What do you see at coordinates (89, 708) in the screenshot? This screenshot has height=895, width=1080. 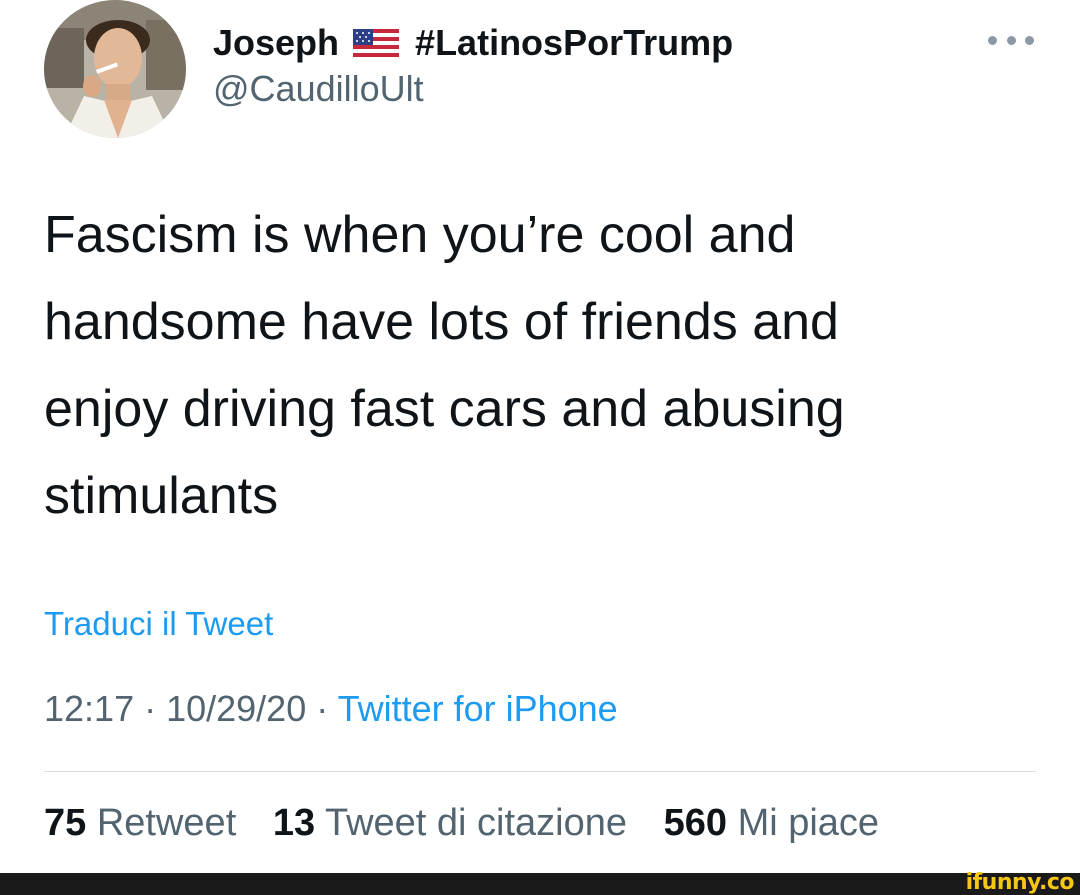 I see `tweet-time: 12:17` at bounding box center [89, 708].